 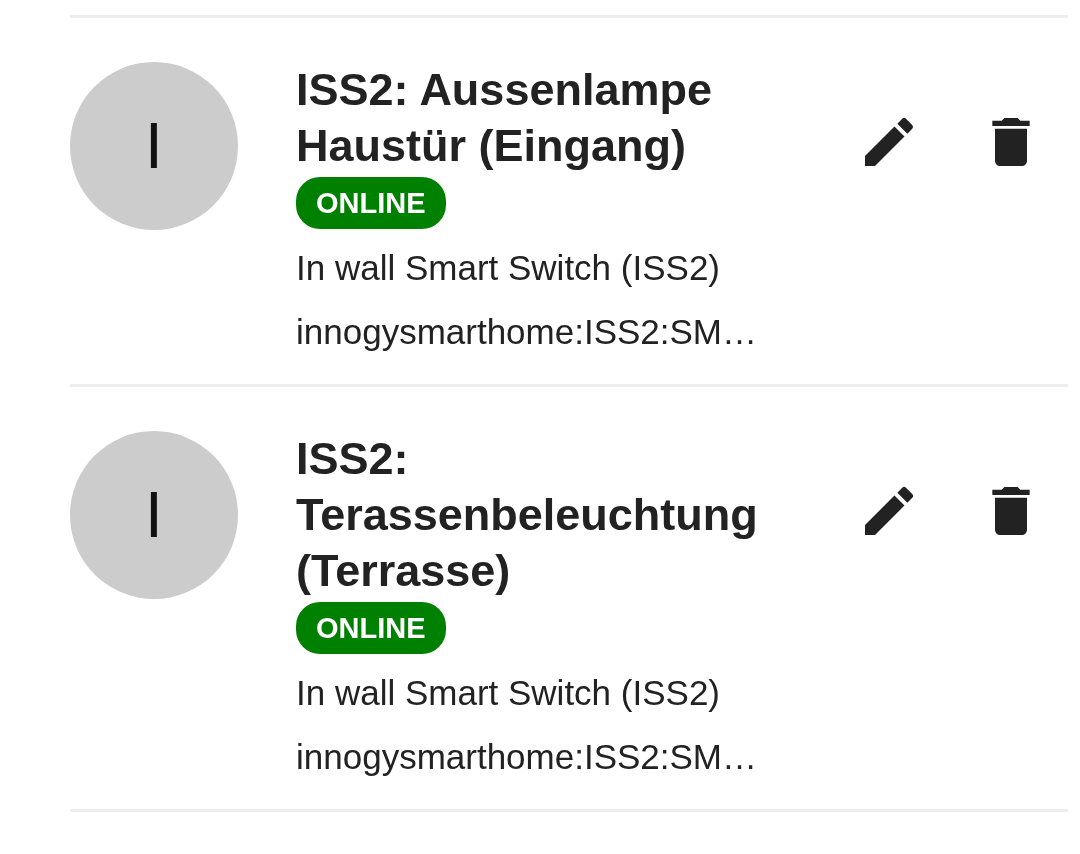 I want to click on thing-title: ISS2: Aussenlampe Haustür (Eingang), so click(x=504, y=118).